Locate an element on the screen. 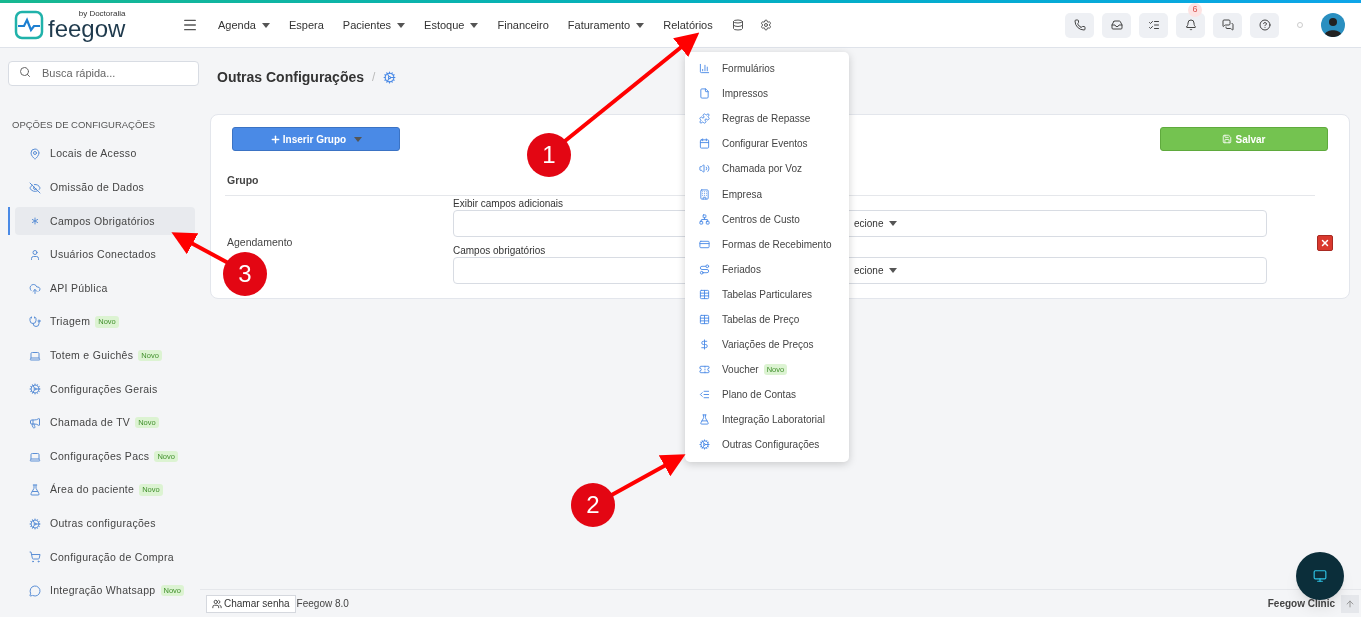 The width and height of the screenshot is (1361, 617). clinic-name: Feegow Clinic is located at coordinates (1301, 604).